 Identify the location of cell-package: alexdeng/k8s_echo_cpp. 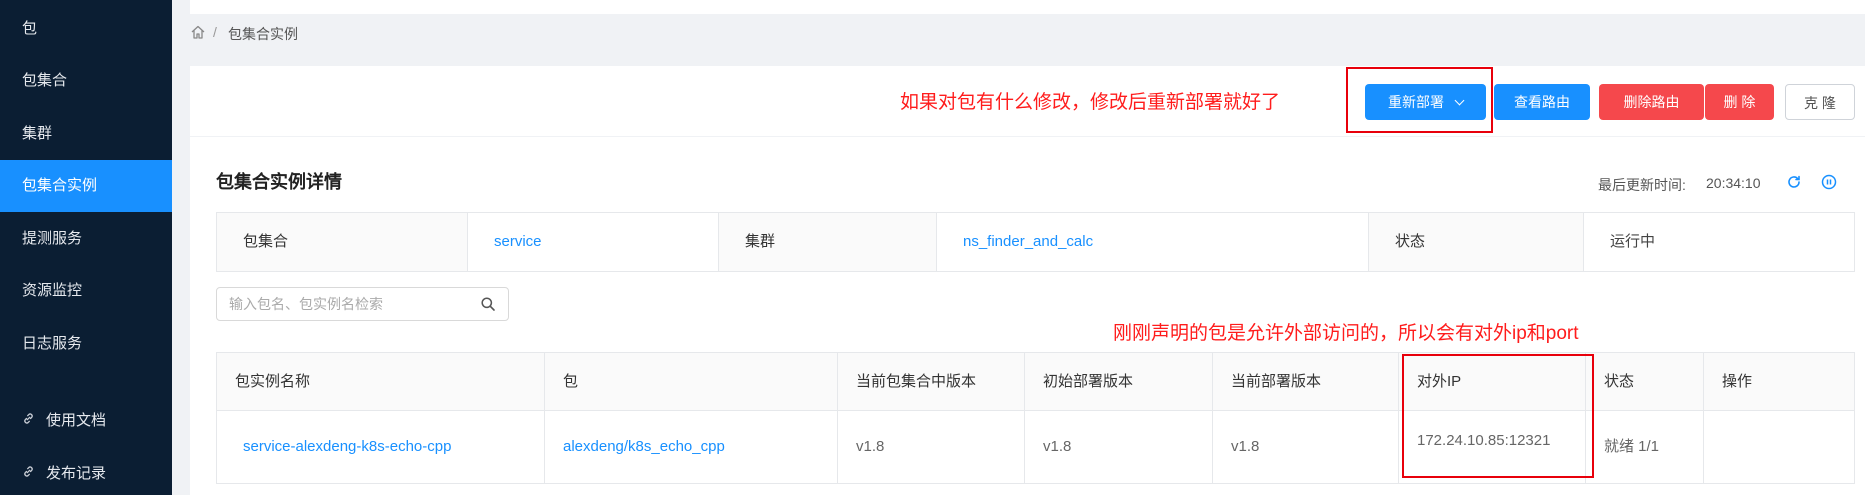
(691, 447).